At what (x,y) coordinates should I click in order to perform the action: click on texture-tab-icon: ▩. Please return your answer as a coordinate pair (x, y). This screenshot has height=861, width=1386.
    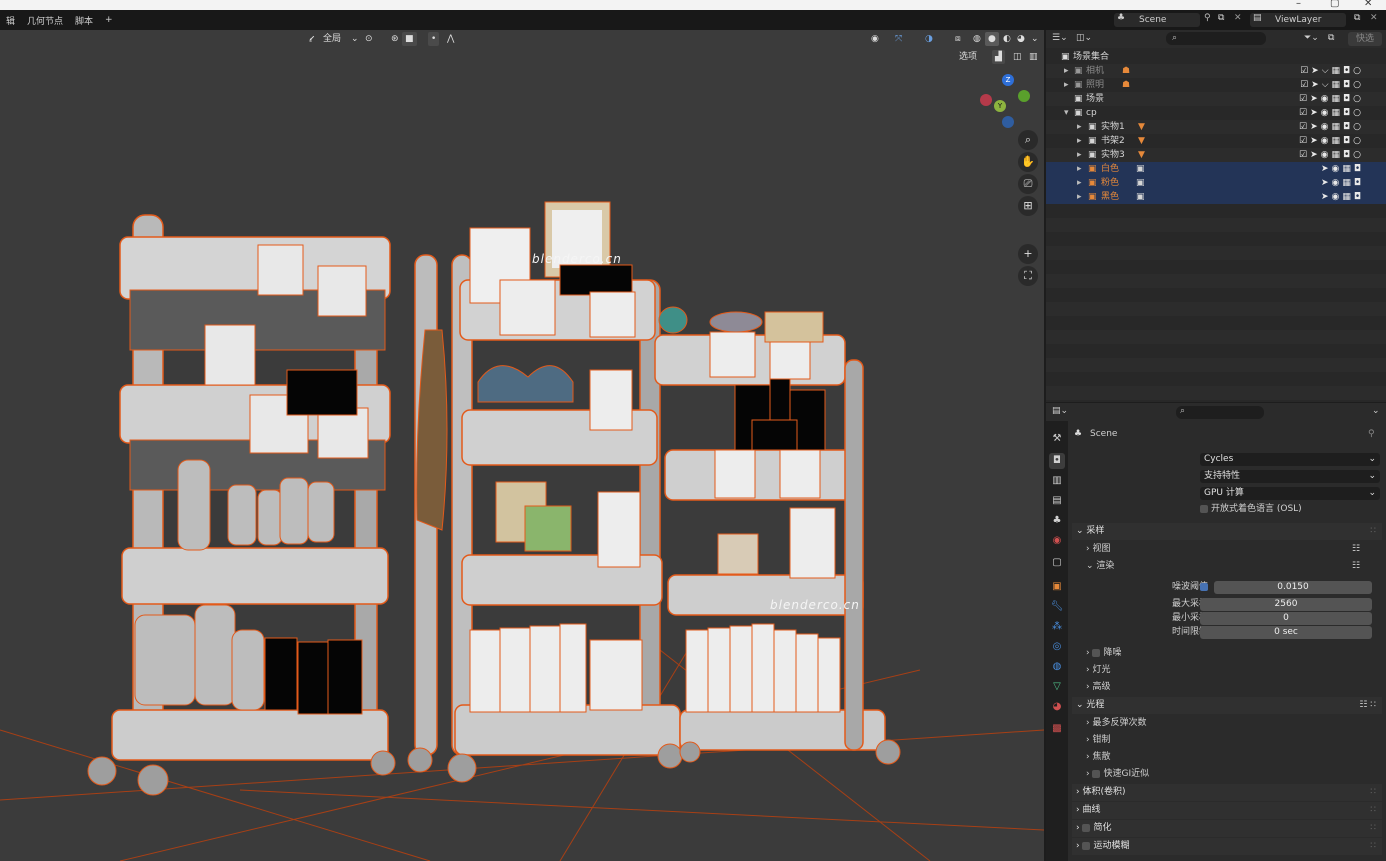
    Looking at the image, I should click on (1057, 729).